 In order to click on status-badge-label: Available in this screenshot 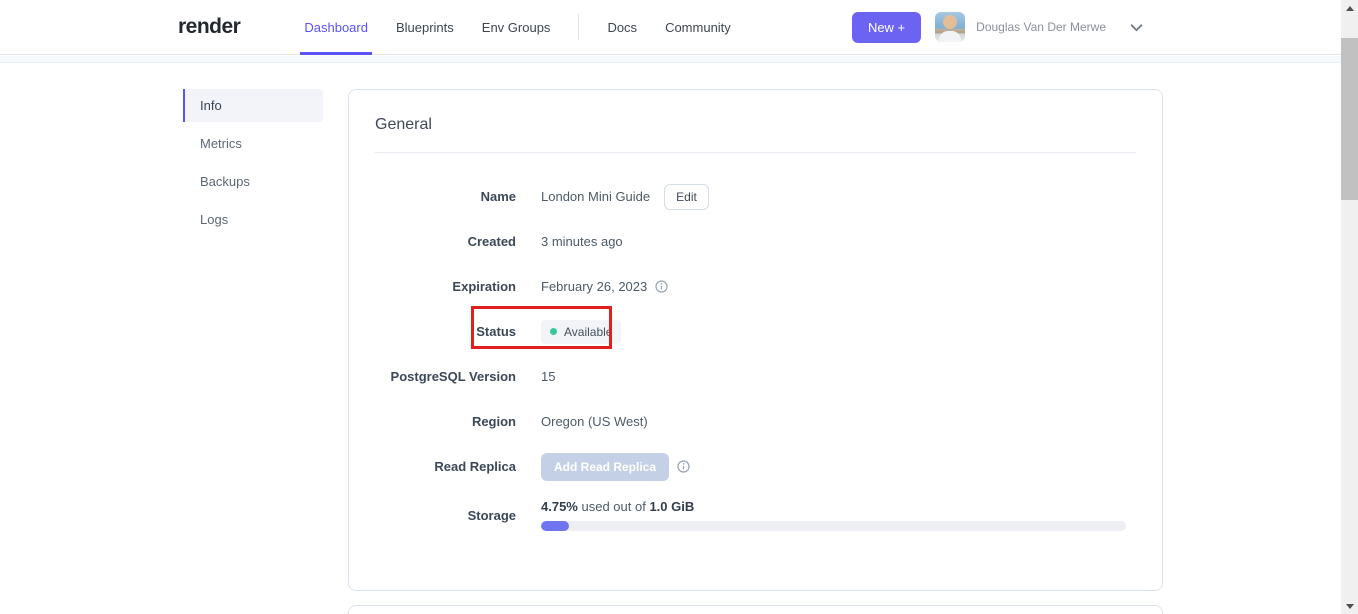, I will do `click(588, 331)`.